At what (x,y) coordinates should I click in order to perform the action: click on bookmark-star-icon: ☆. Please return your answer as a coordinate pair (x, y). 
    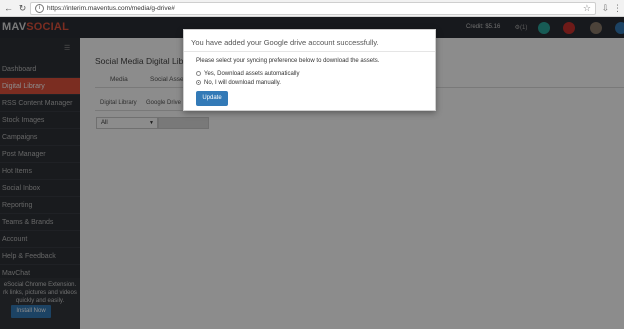
    Looking at the image, I should click on (587, 8).